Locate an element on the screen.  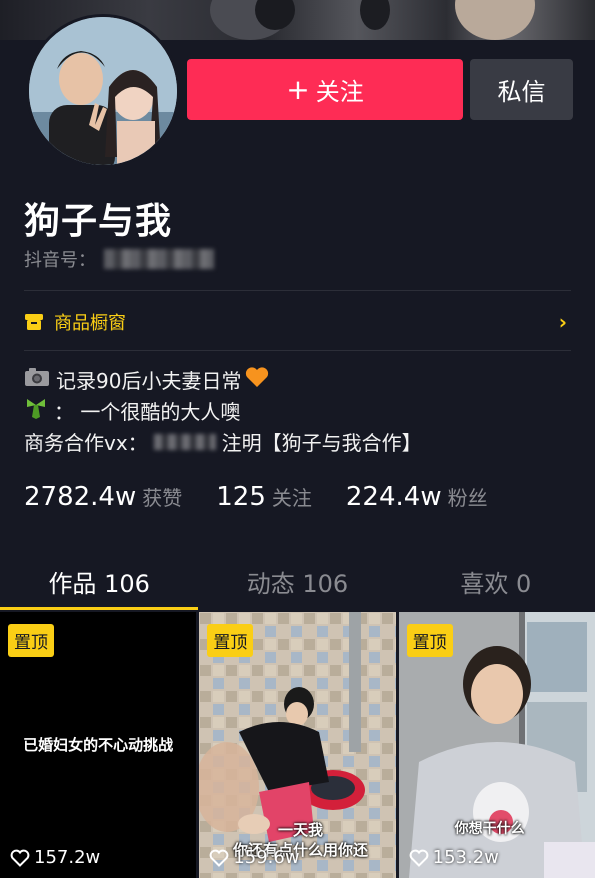
video-thumbnail: 置顶 一天我 你还有点什么用你还 159.6w is located at coordinates (297, 745).